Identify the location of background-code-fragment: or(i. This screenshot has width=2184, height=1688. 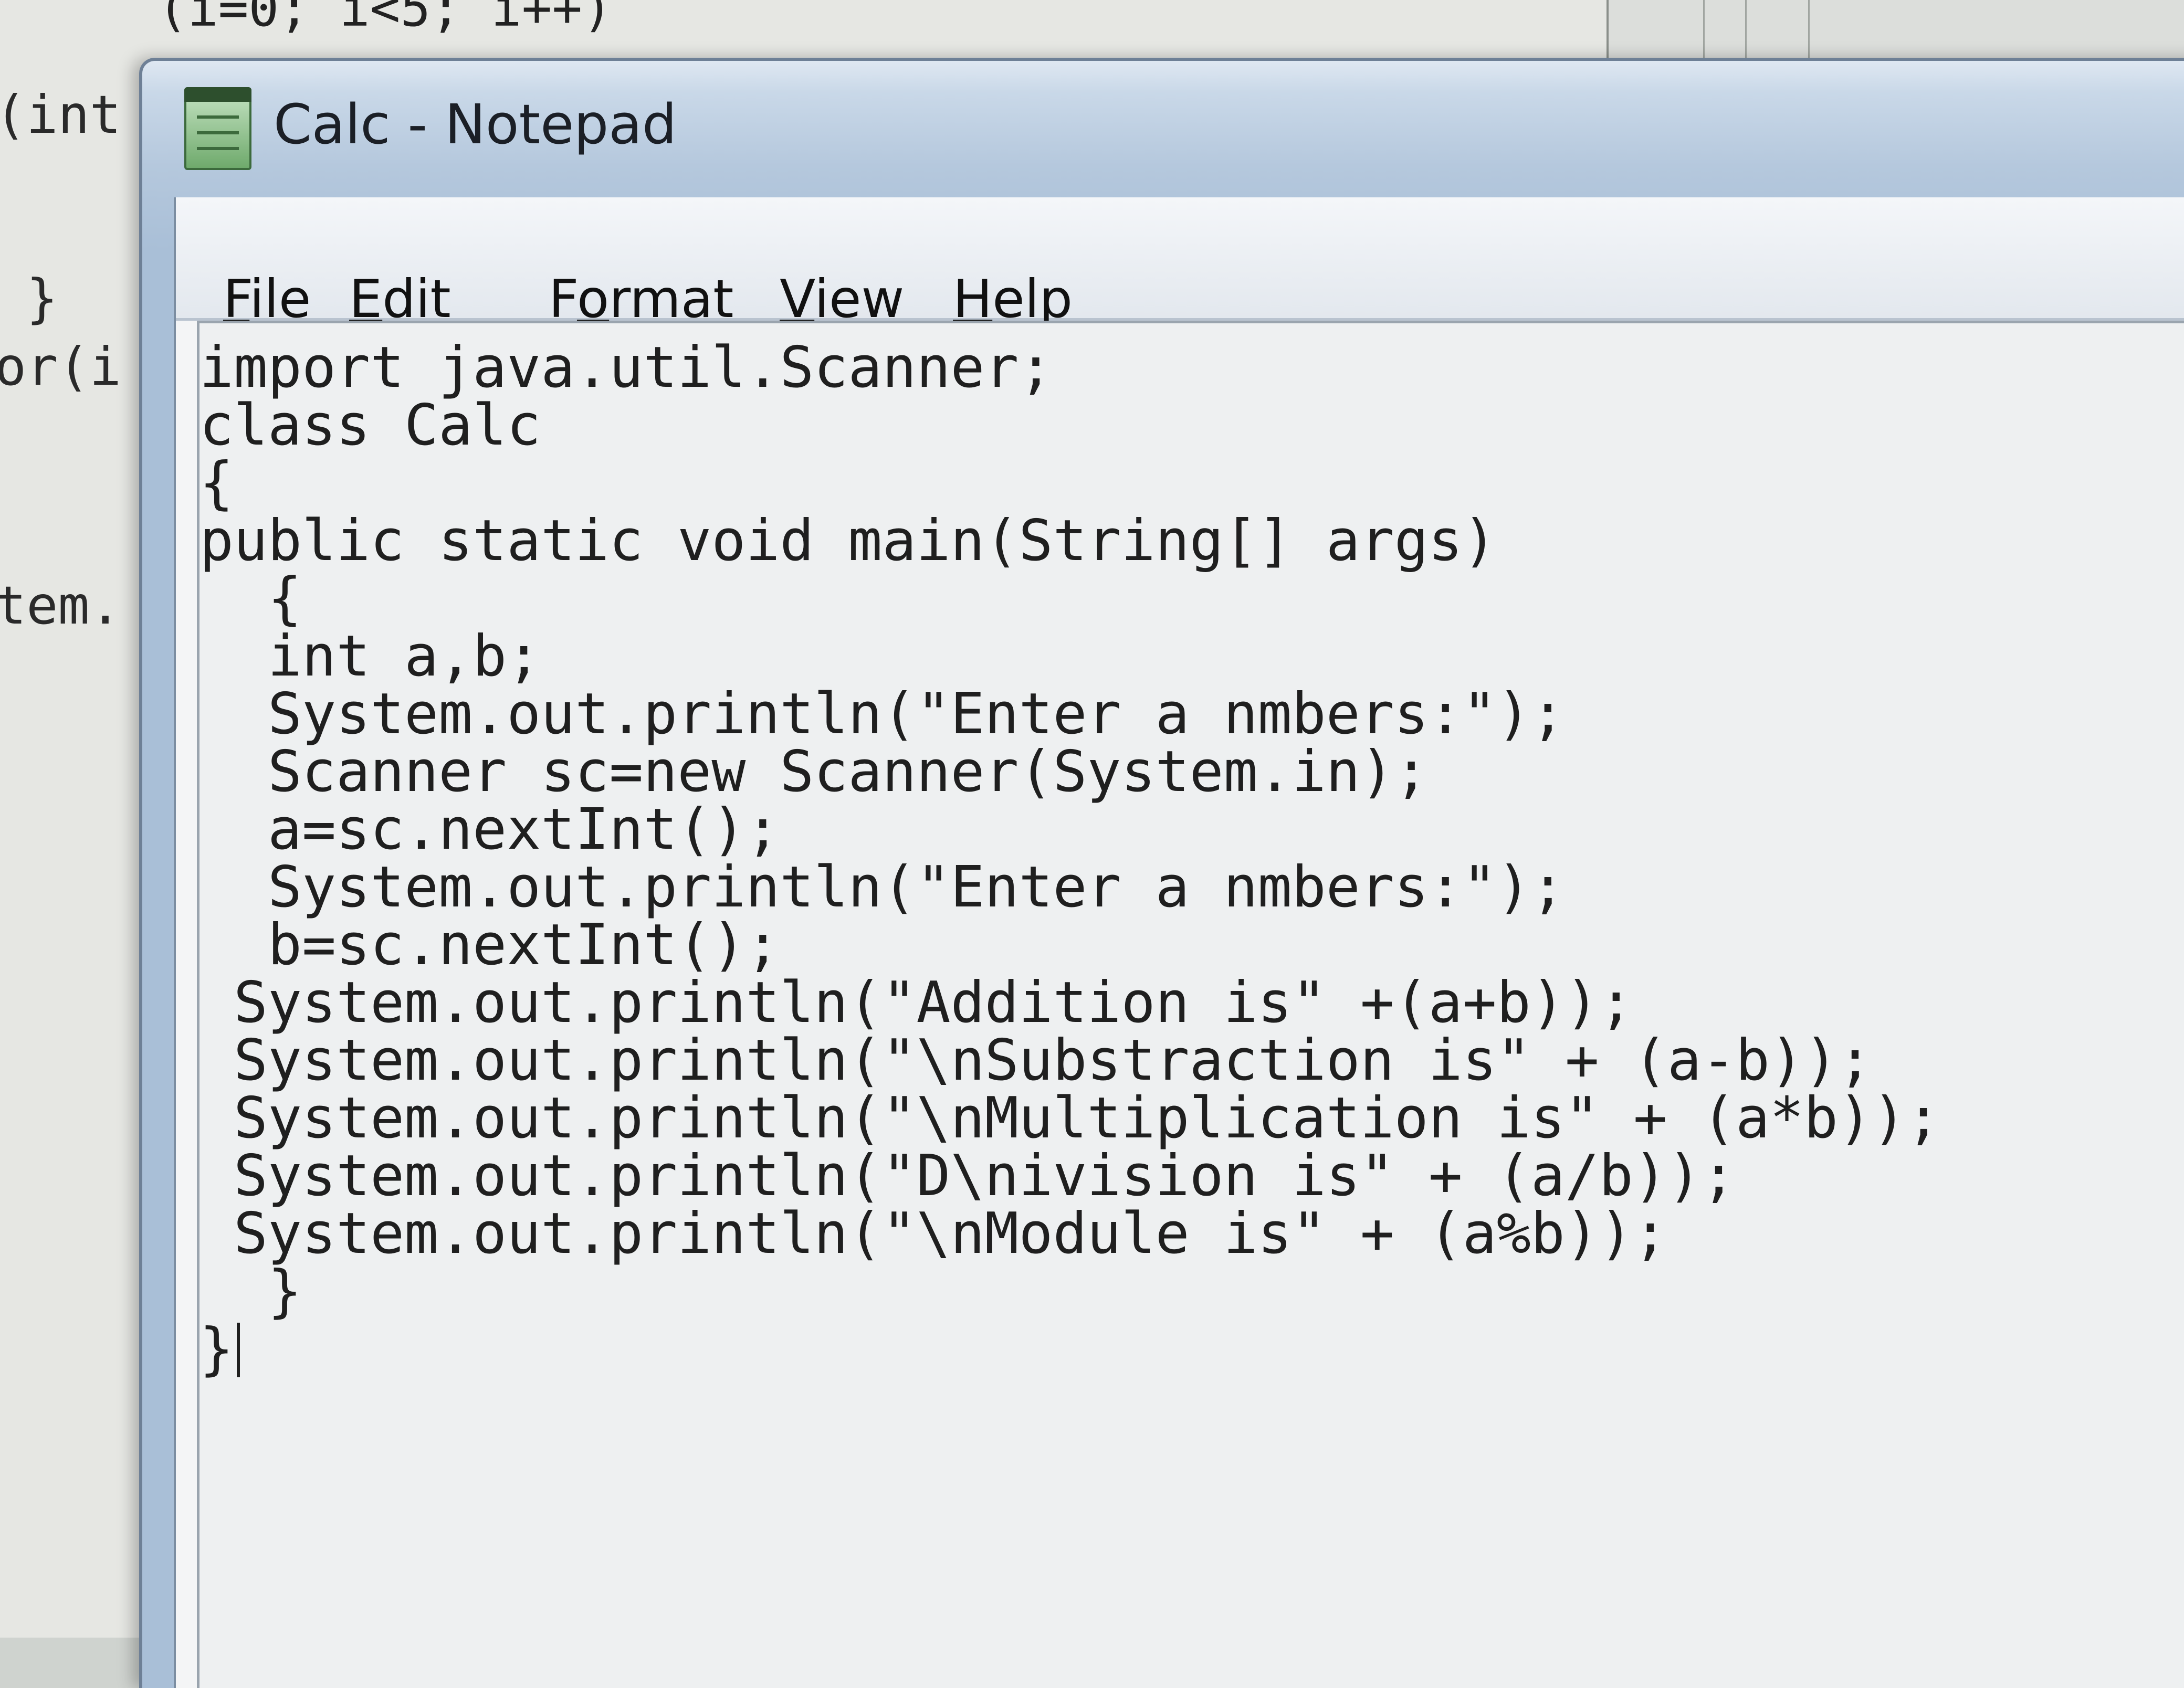
(60, 366).